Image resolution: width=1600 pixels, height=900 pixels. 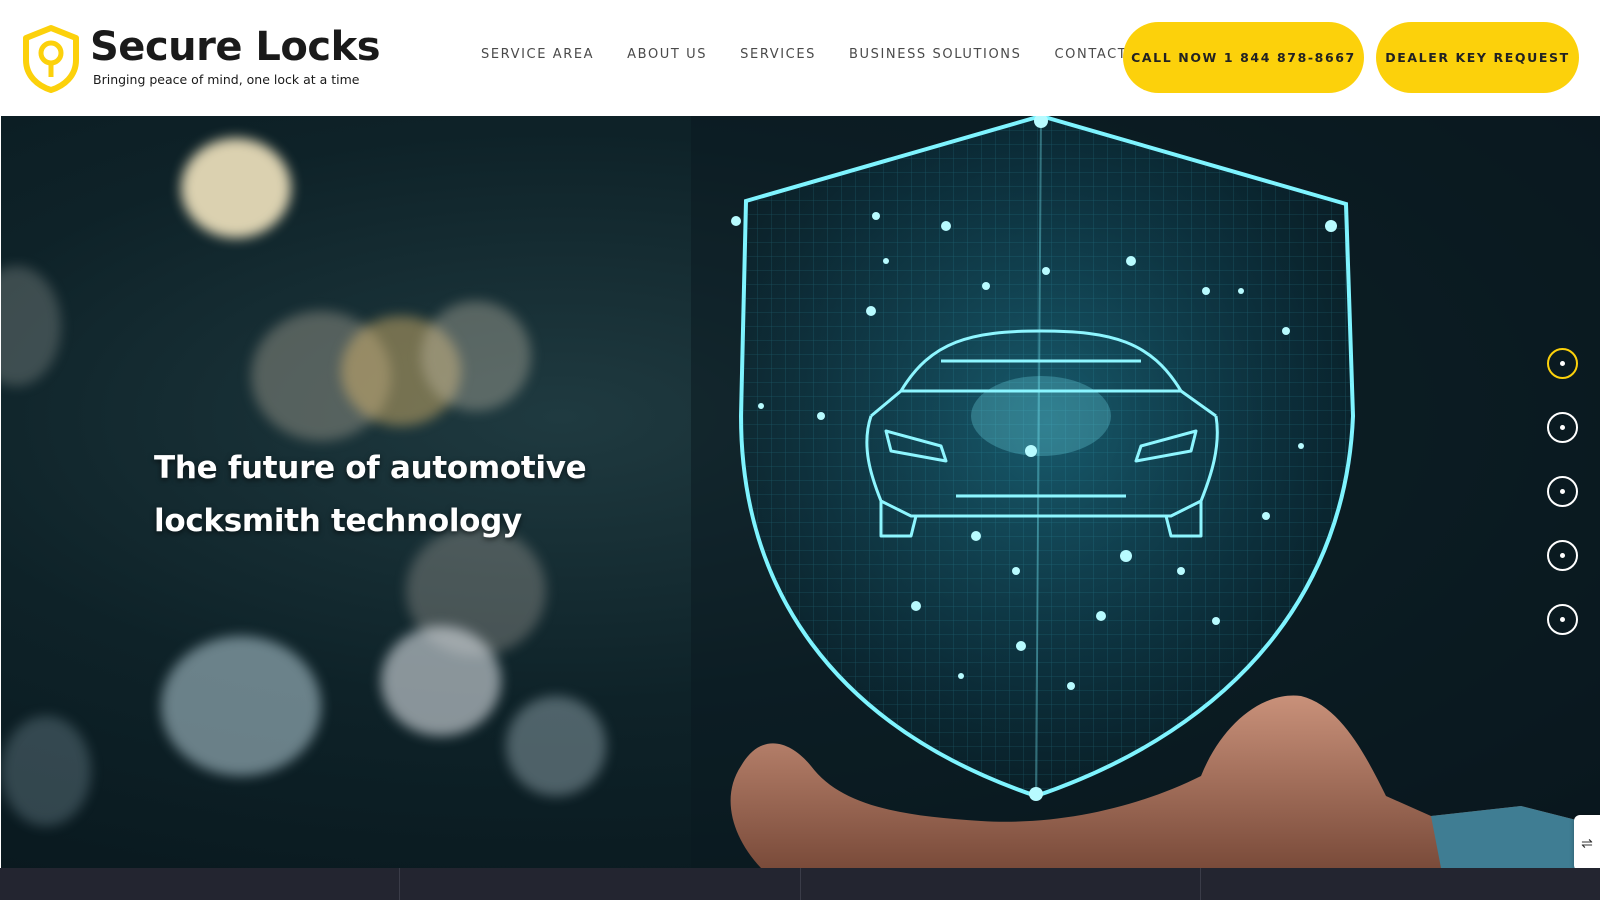 What do you see at coordinates (1091, 54) in the screenshot?
I see `nav-contact: CONTACT` at bounding box center [1091, 54].